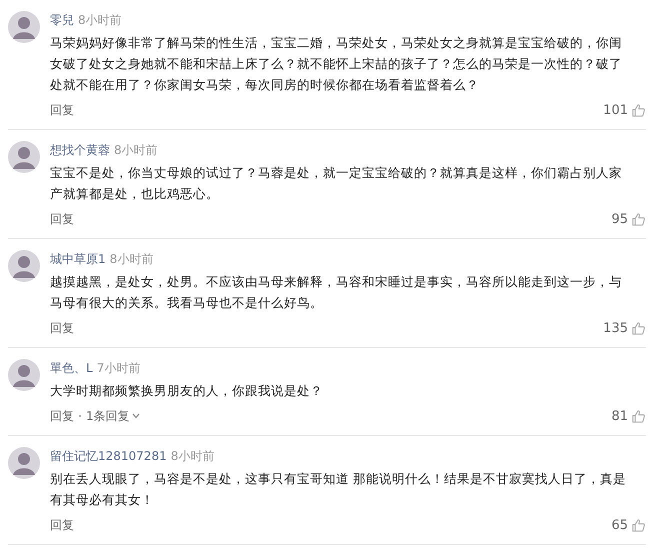 The height and width of the screenshot is (552, 660). Describe the element at coordinates (71, 368) in the screenshot. I see `username: 單色、L` at that location.